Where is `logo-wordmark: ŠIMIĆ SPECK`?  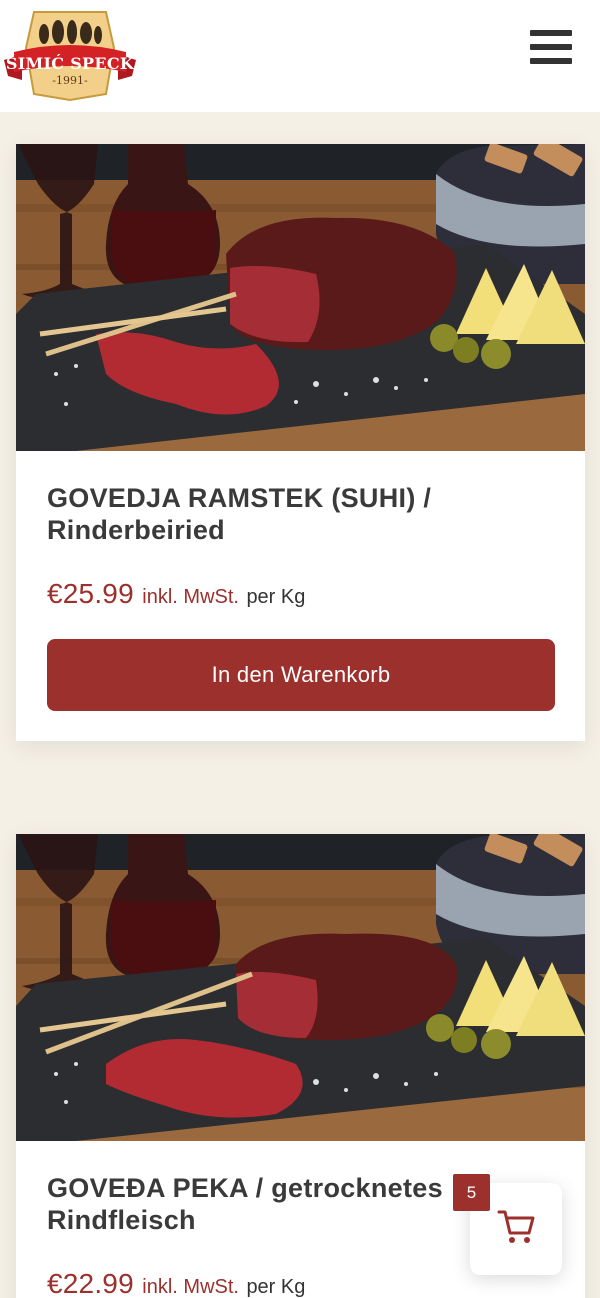
logo-wordmark: ŠIMIĆ SPECK is located at coordinates (70, 63).